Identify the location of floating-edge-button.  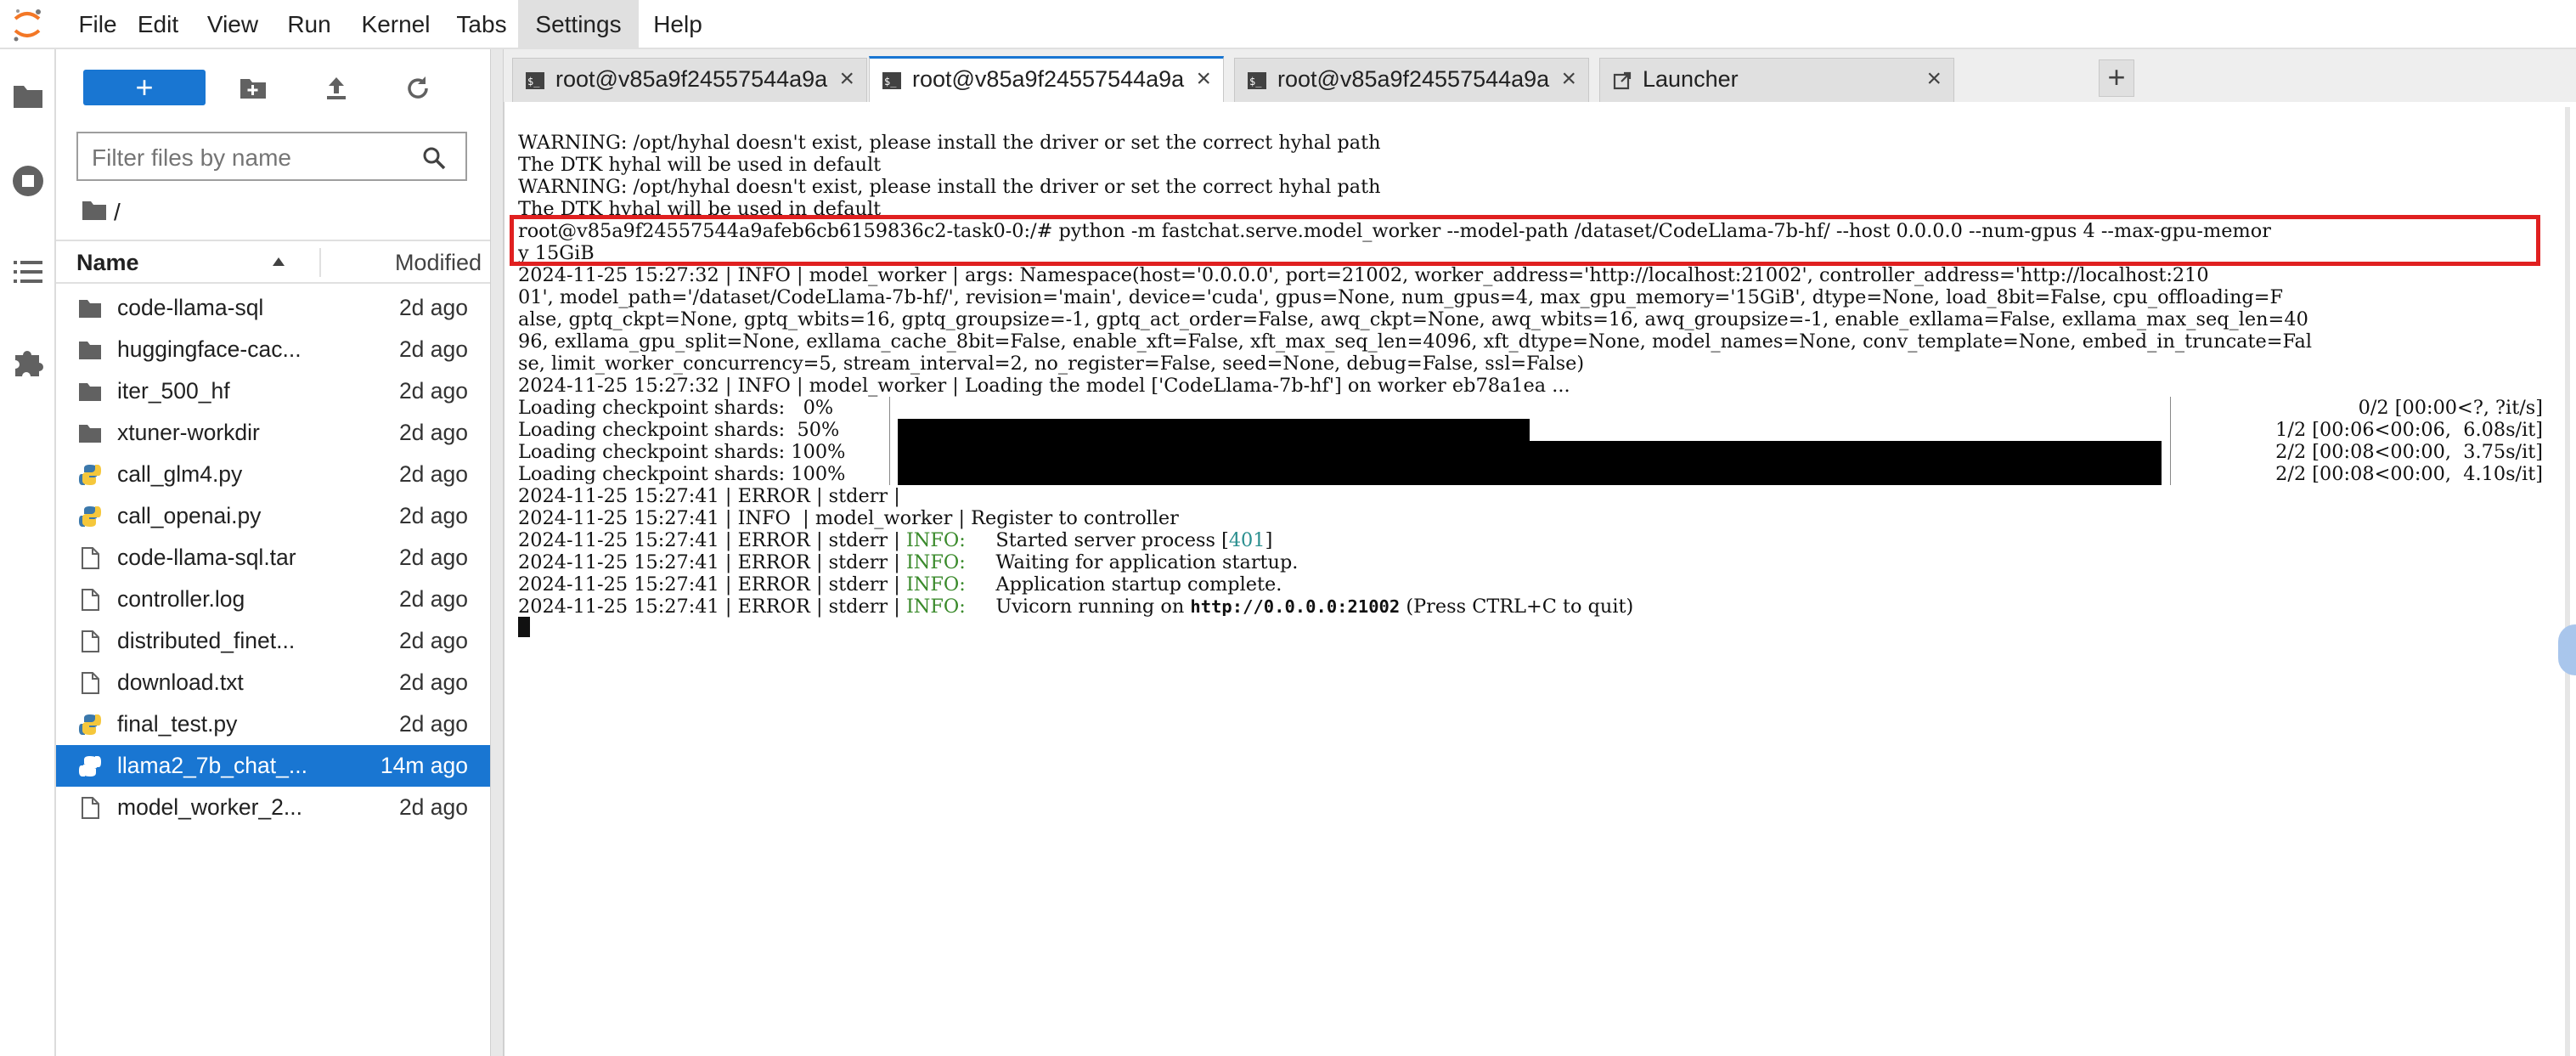
(2567, 649).